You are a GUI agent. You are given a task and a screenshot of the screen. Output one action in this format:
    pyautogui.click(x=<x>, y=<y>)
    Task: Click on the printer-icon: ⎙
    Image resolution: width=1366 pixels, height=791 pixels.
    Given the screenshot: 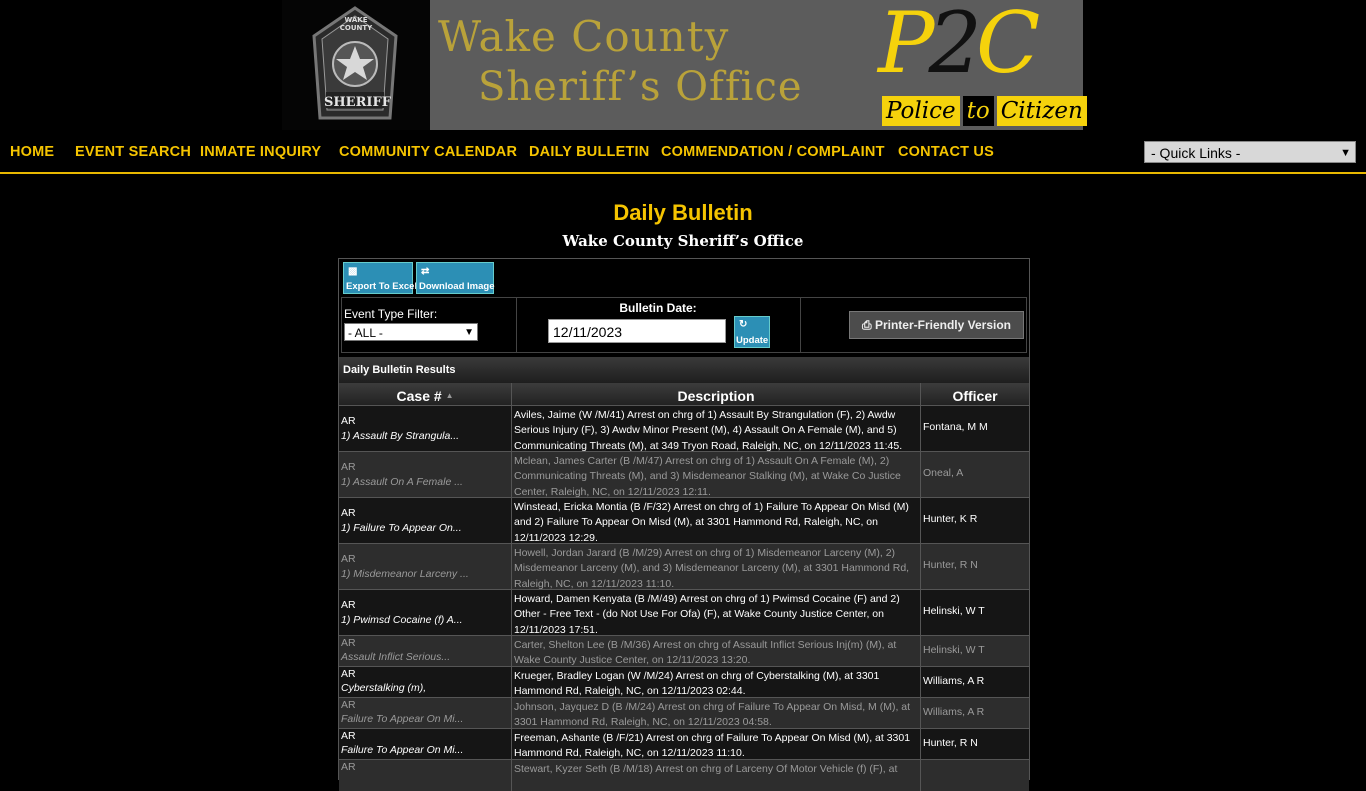 What is the action you would take?
    pyautogui.click(x=867, y=325)
    